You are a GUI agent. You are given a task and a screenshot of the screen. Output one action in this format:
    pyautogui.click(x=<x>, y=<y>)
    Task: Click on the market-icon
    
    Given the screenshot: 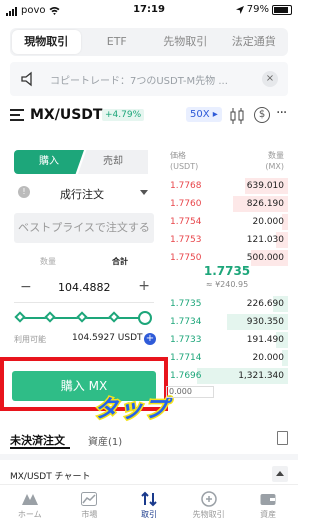 What is the action you would take?
    pyautogui.click(x=89, y=499)
    